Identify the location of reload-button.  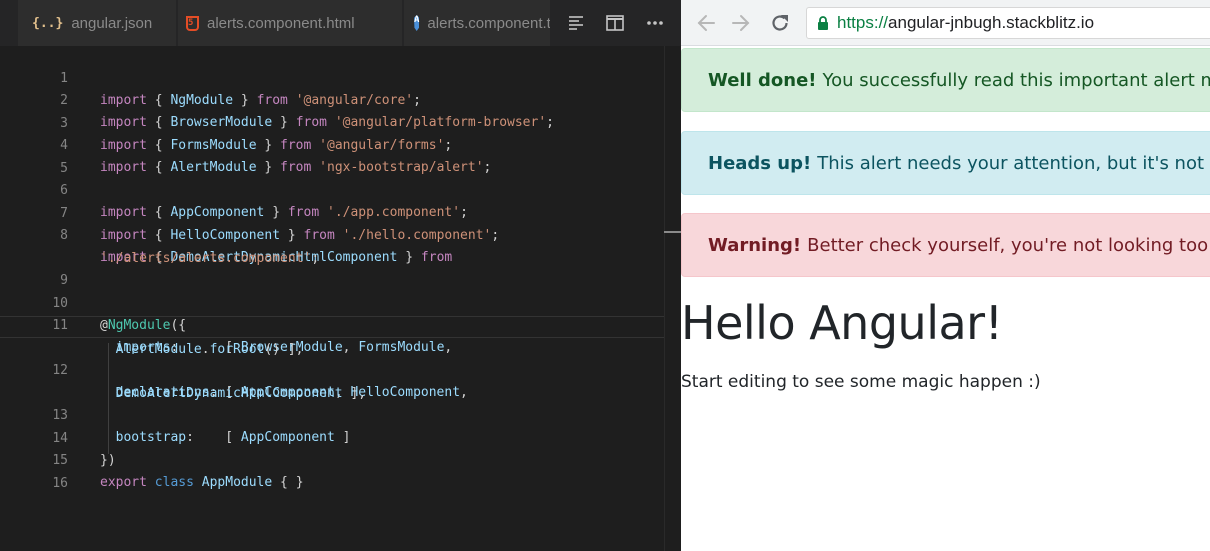
(780, 23).